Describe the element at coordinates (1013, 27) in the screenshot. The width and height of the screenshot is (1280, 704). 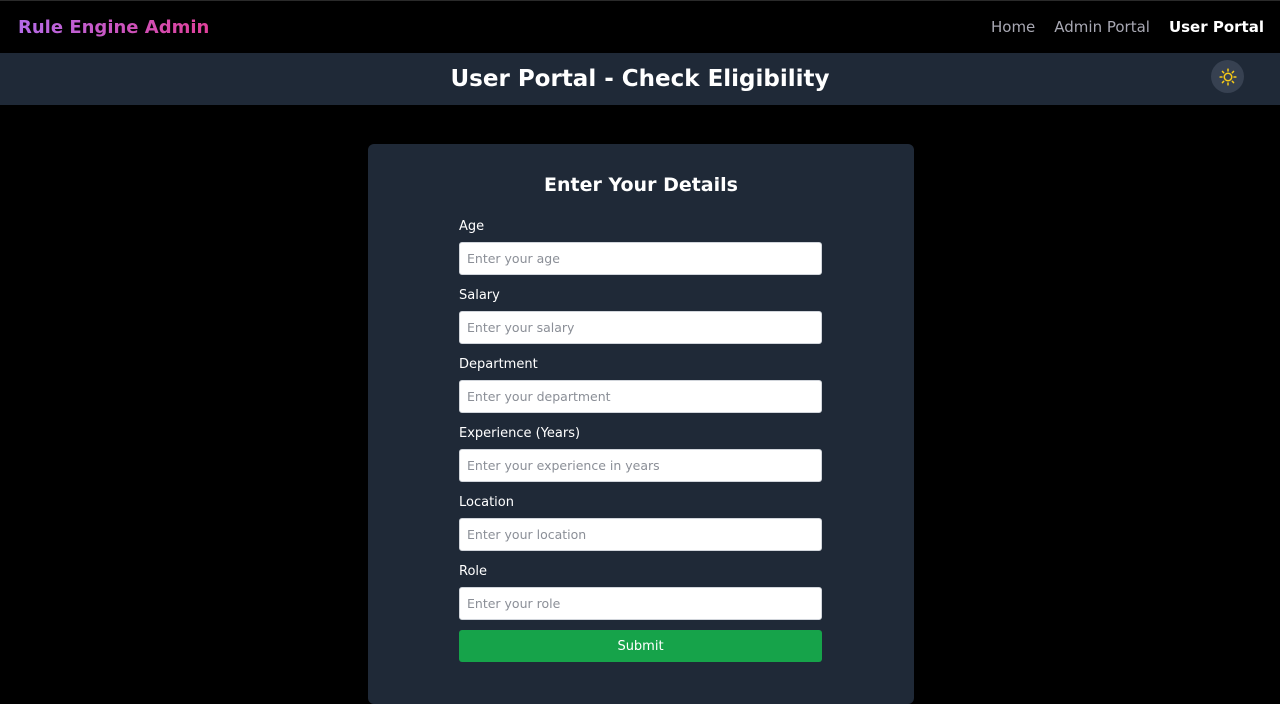
I see `nav-link-home: Home` at that location.